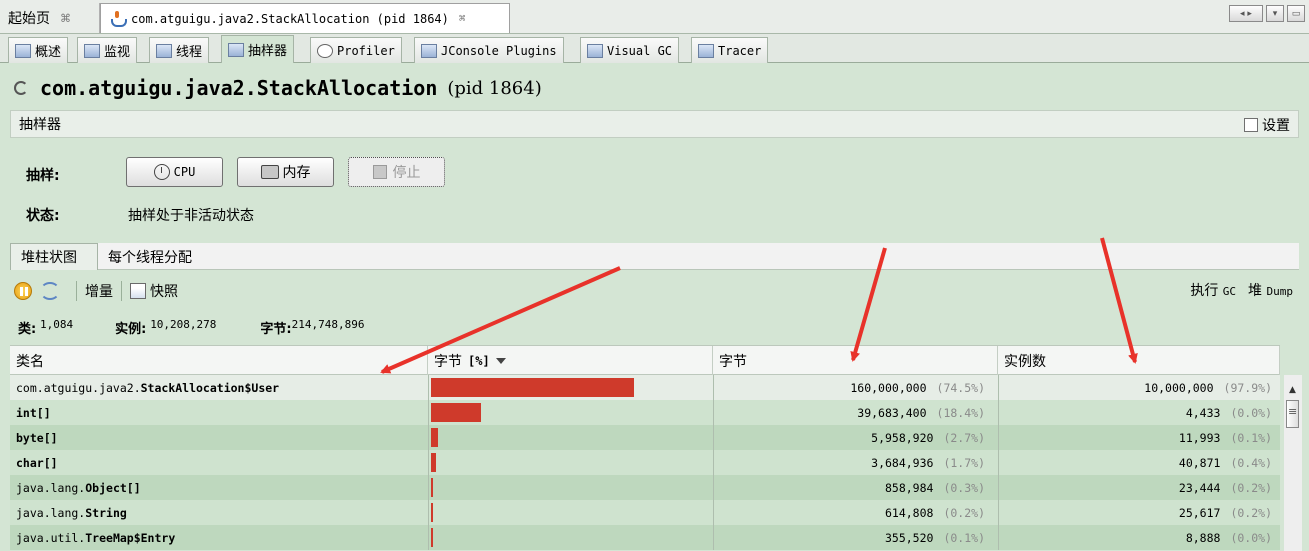  Describe the element at coordinates (30, 362) in the screenshot. I see `class-name-header-label: 类名` at that location.